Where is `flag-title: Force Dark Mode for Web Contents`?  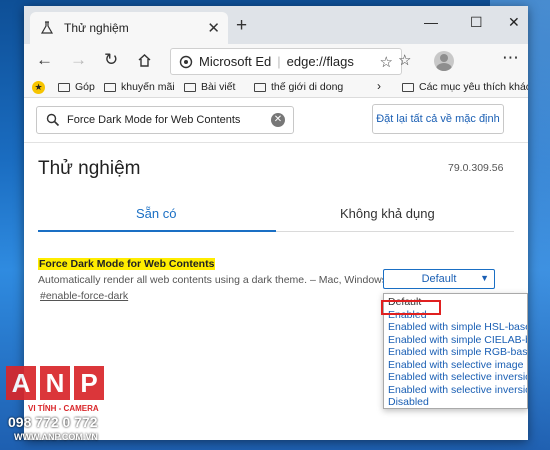
flag-title: Force Dark Mode for Web Contents is located at coordinates (127, 264).